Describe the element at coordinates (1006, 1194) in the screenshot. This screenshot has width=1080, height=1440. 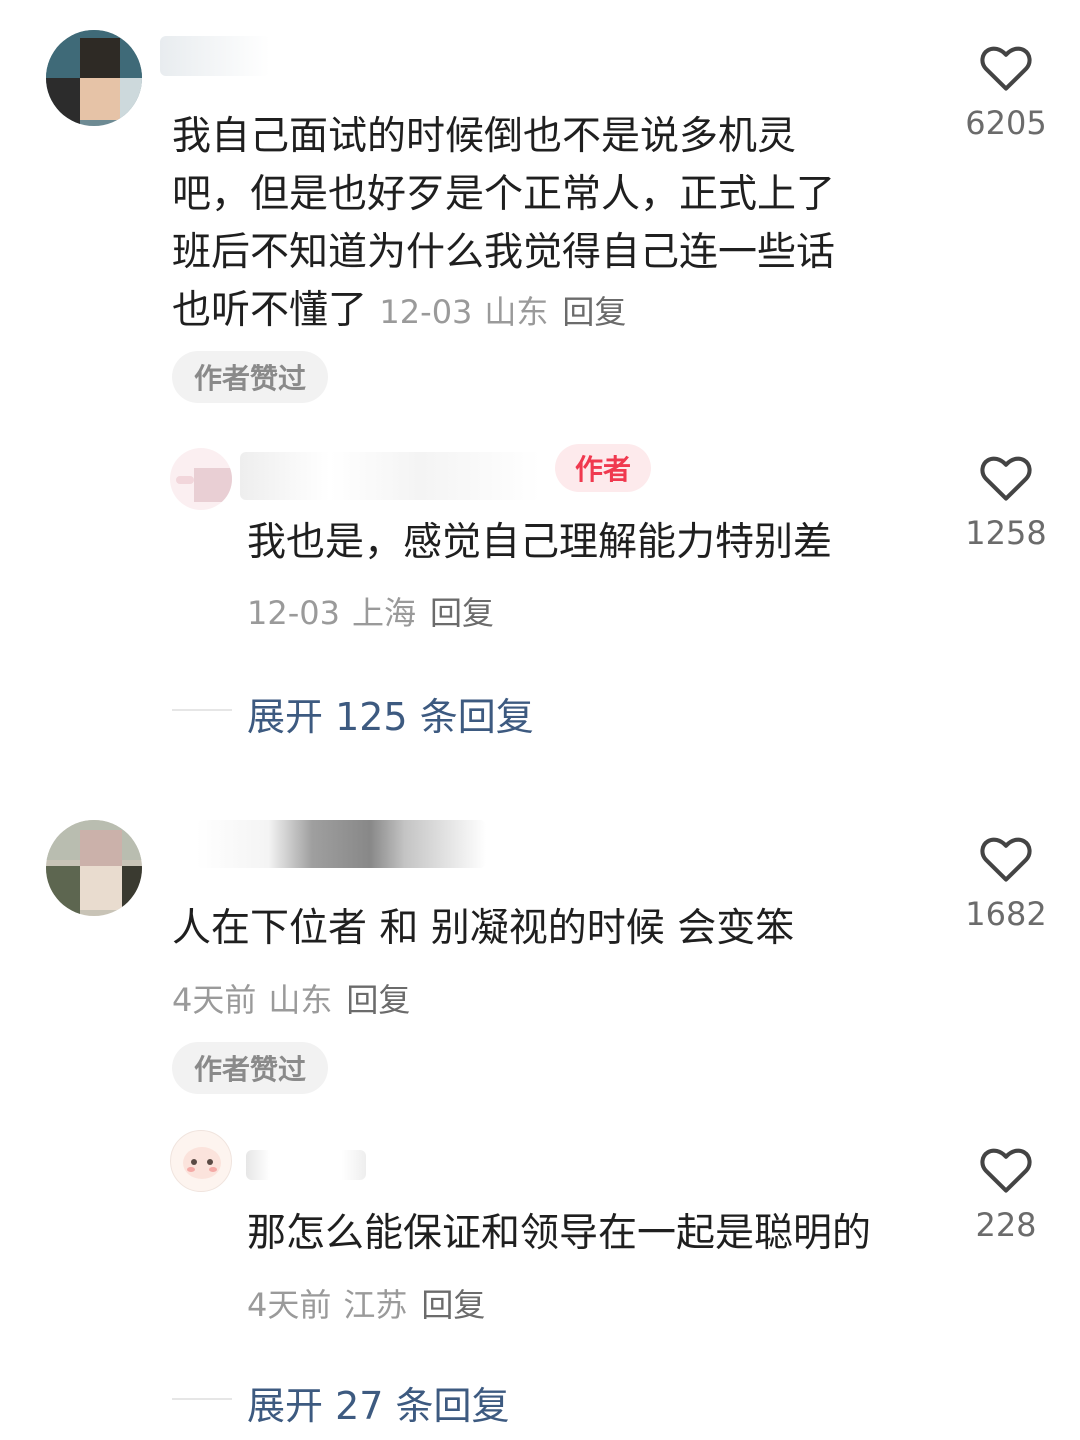
I see `like-button: 228` at that location.